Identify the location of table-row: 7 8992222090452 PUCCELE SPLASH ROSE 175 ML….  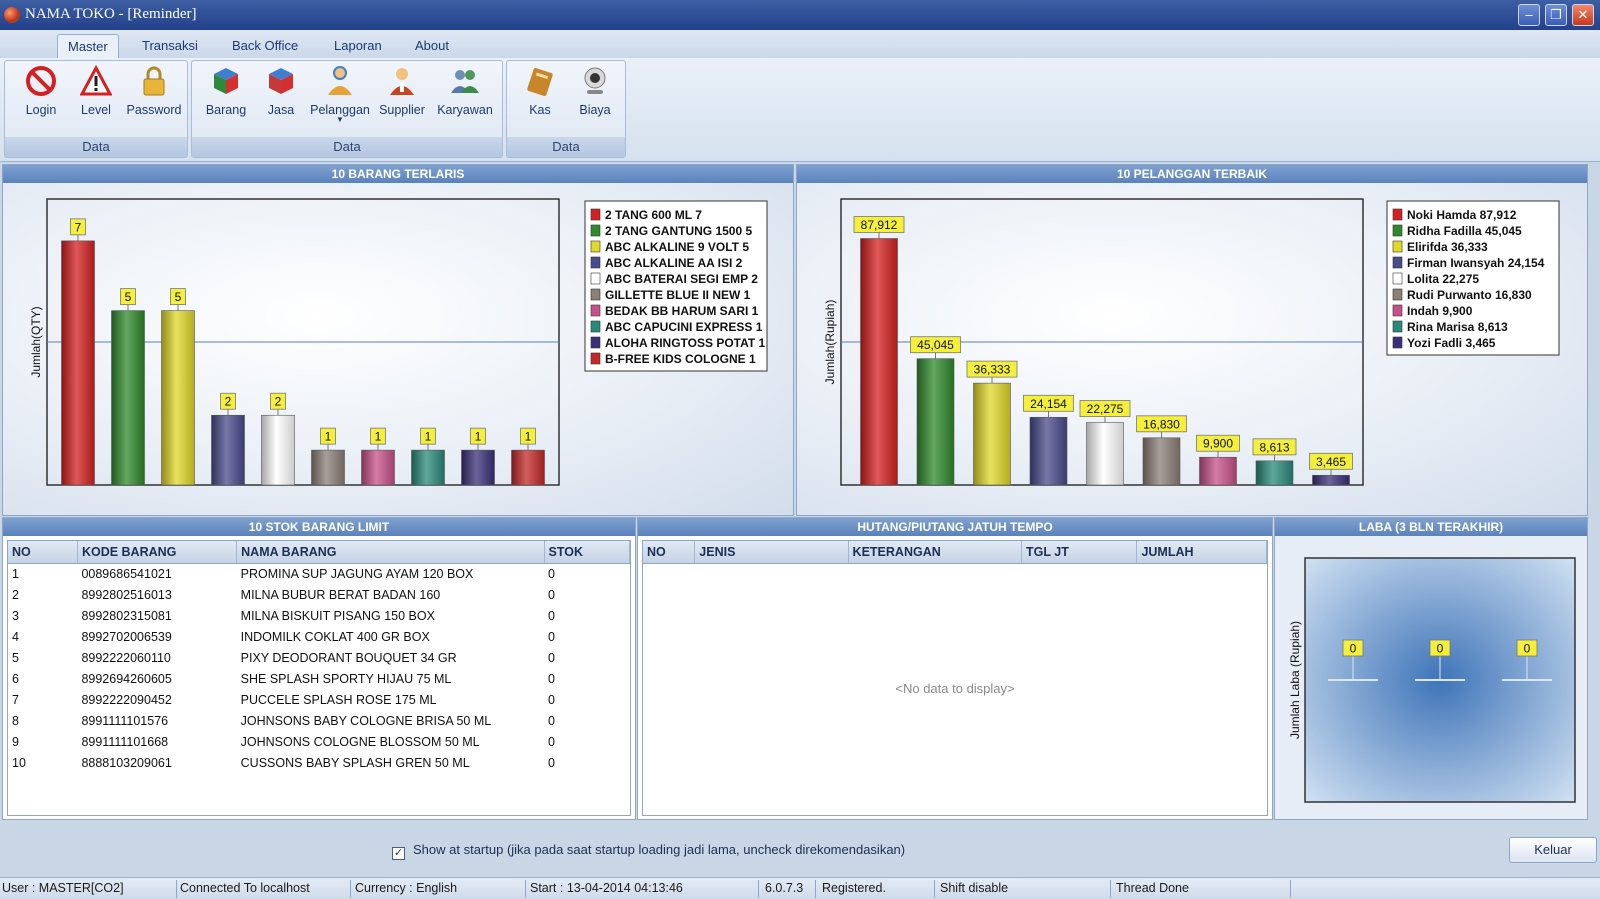
(319, 699).